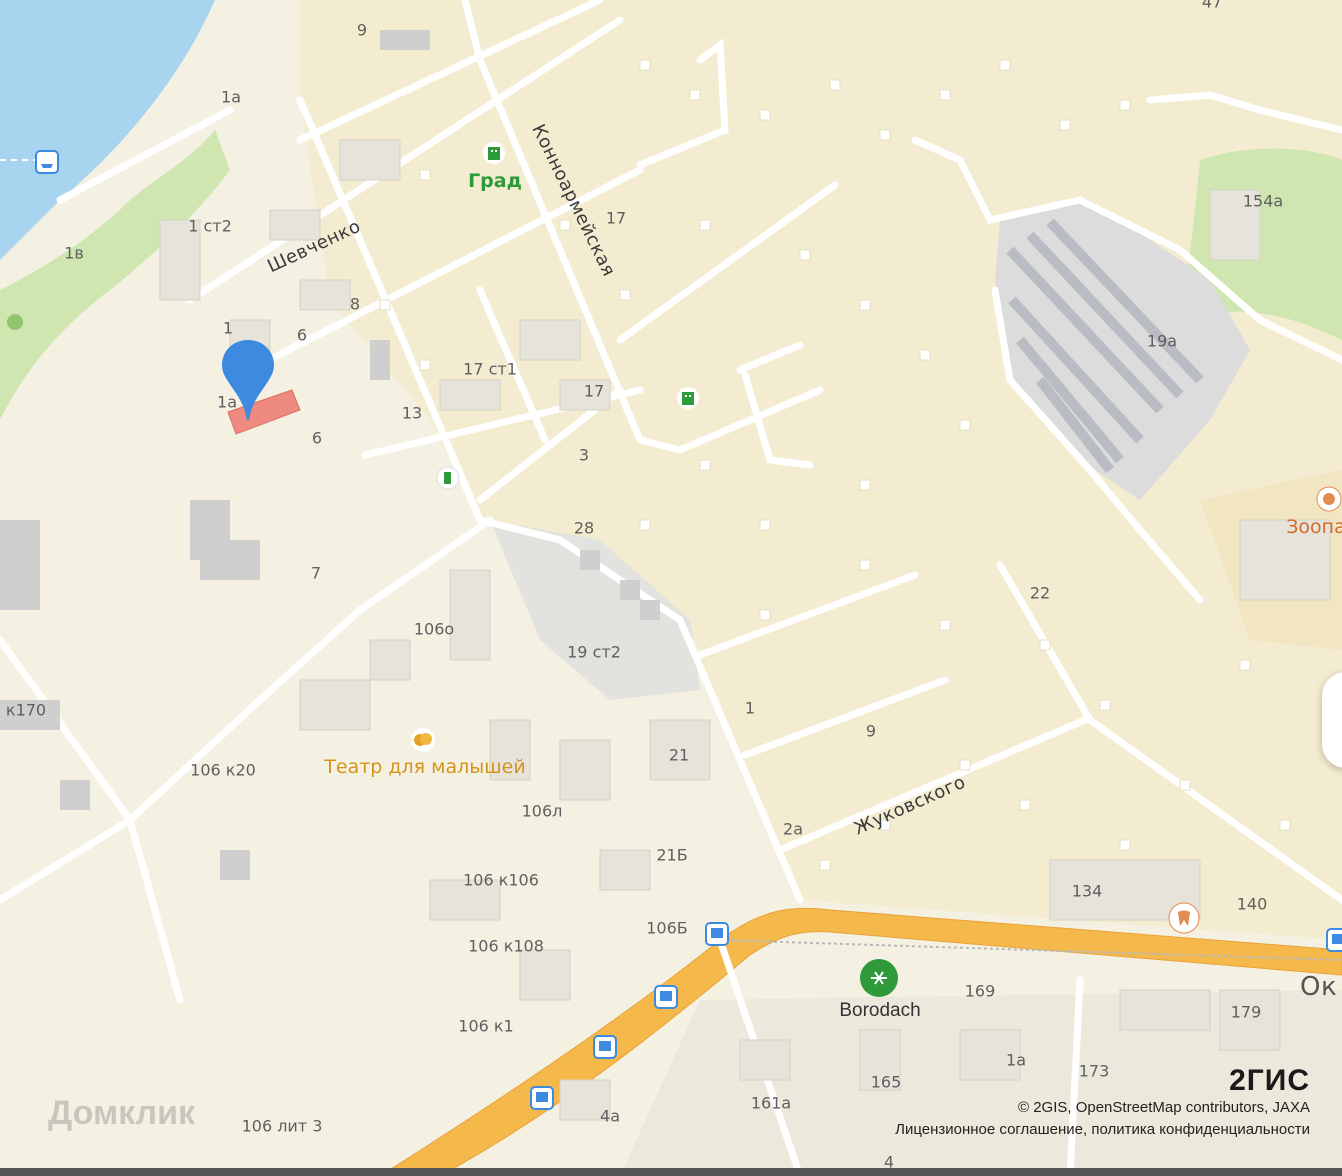  I want to click on poi-grad-label: Град, so click(495, 181).